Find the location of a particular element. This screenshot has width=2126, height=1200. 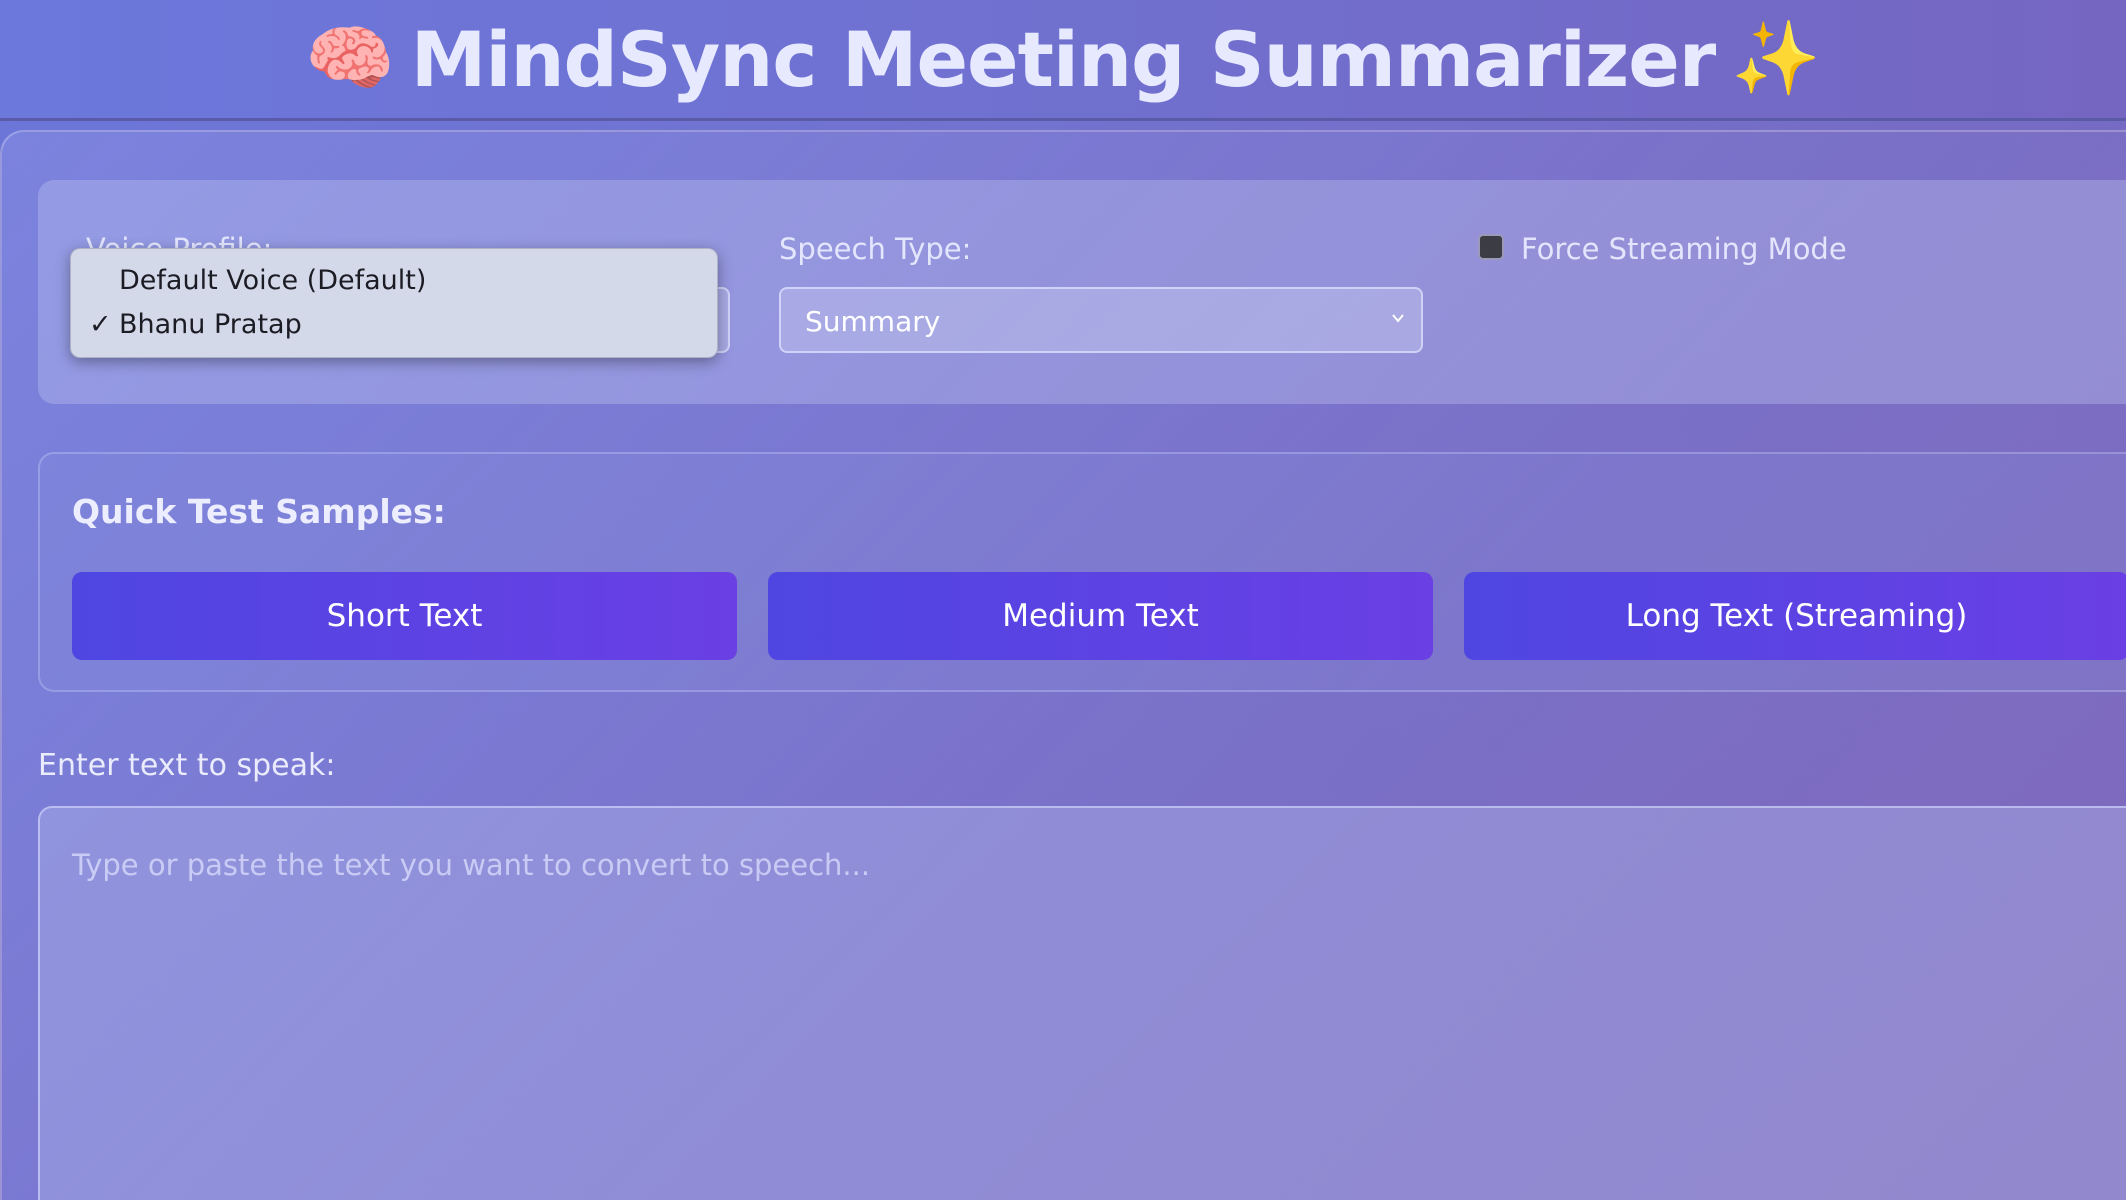

title-wrap: 🧠 MindSync Meeting Summarizer ✨ is located at coordinates (1063, 59).